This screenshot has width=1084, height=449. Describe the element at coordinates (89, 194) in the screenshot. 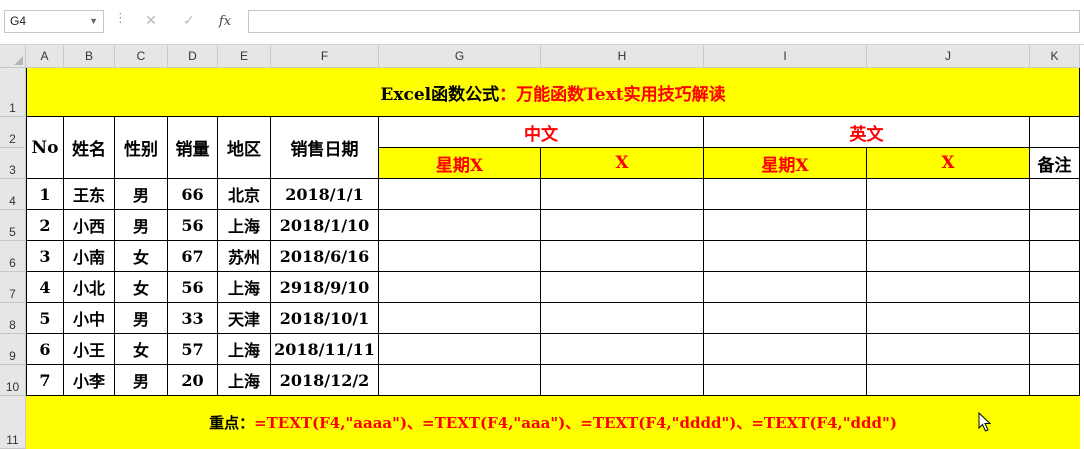

I see `table-cell-name: 王东` at that location.